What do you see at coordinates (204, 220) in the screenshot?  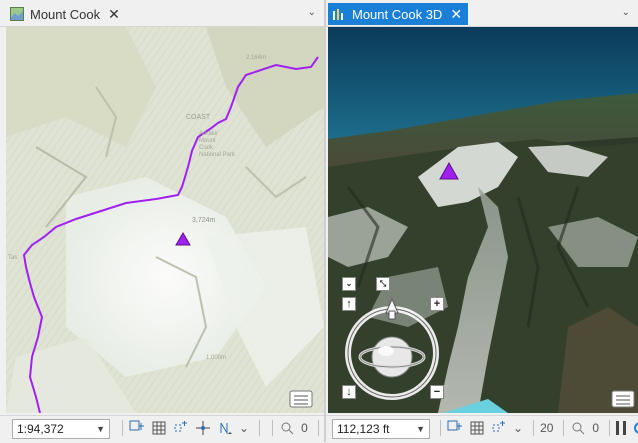 I see `peak-label: 3,724m` at bounding box center [204, 220].